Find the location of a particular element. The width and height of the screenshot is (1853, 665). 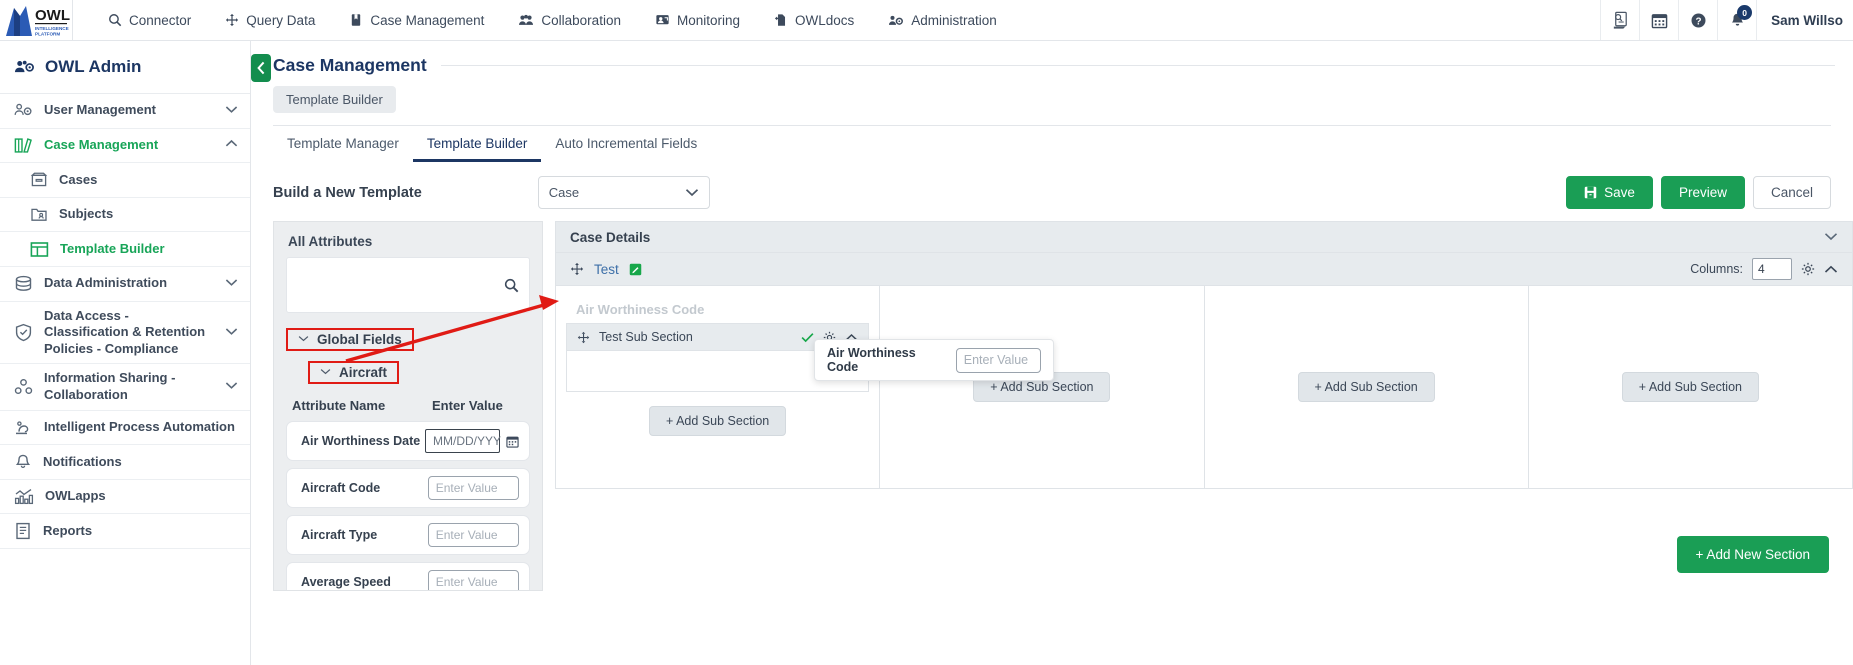

sidebar-item-label: User Management is located at coordinates (100, 110).